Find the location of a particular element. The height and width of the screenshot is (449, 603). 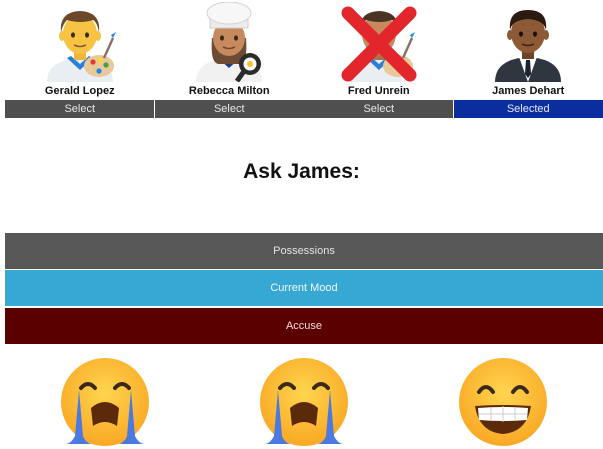

select-rebecca-button: Select is located at coordinates (229, 109).